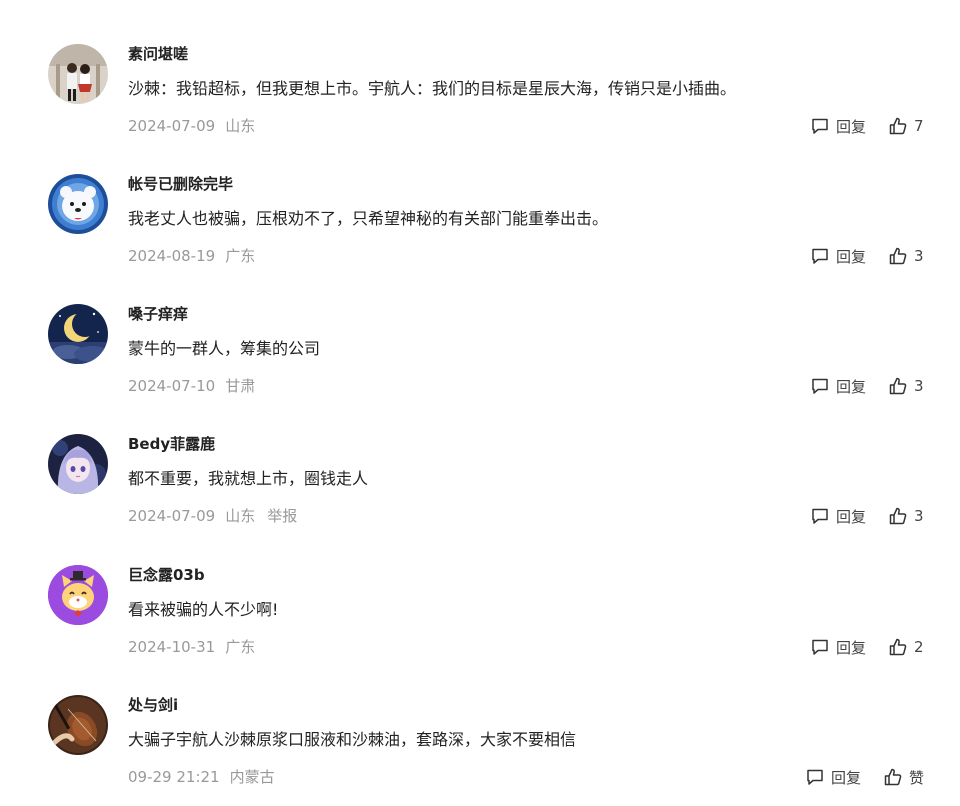  I want to click on violin-photo-avatar, so click(78, 725).